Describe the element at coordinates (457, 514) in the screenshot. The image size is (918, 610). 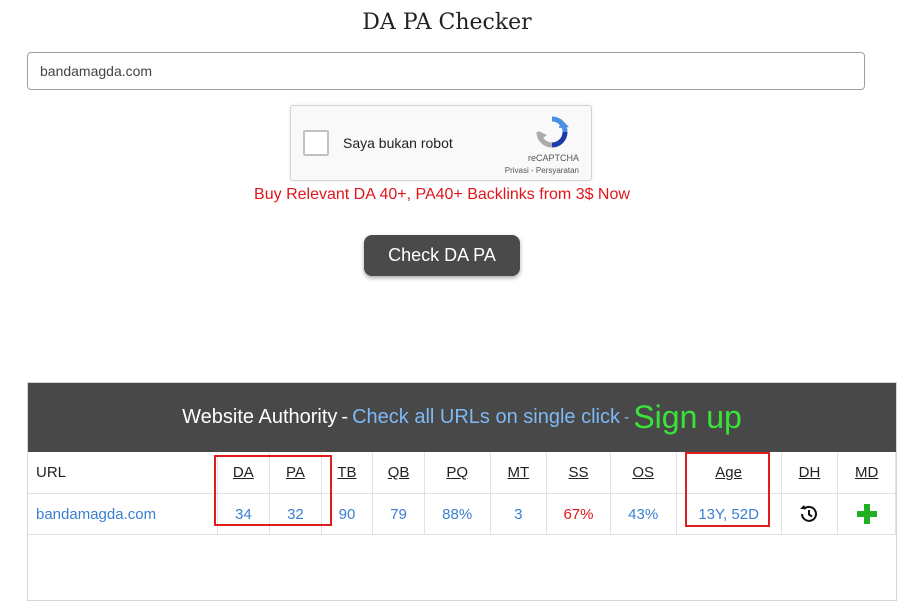
I see `row-pq: 88%` at that location.